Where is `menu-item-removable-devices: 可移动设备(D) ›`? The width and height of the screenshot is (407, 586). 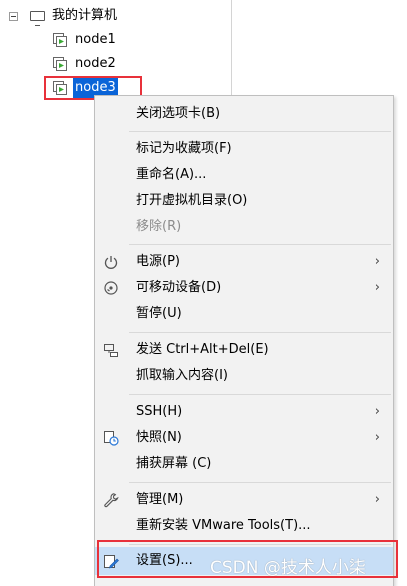
menu-item-removable-devices: 可移动设备(D) › is located at coordinates (244, 288).